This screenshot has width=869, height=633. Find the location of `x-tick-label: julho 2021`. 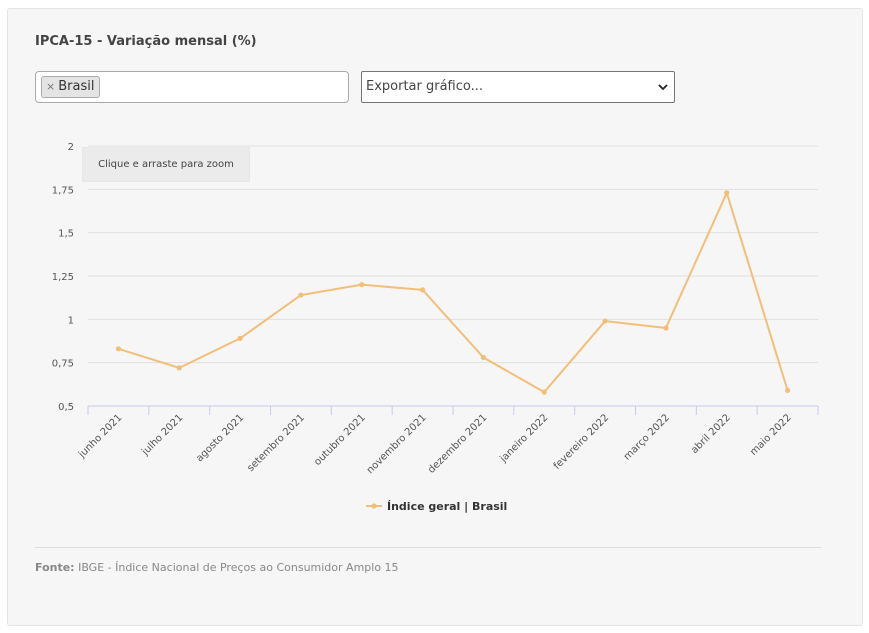

x-tick-label: julho 2021 is located at coordinates (162, 435).